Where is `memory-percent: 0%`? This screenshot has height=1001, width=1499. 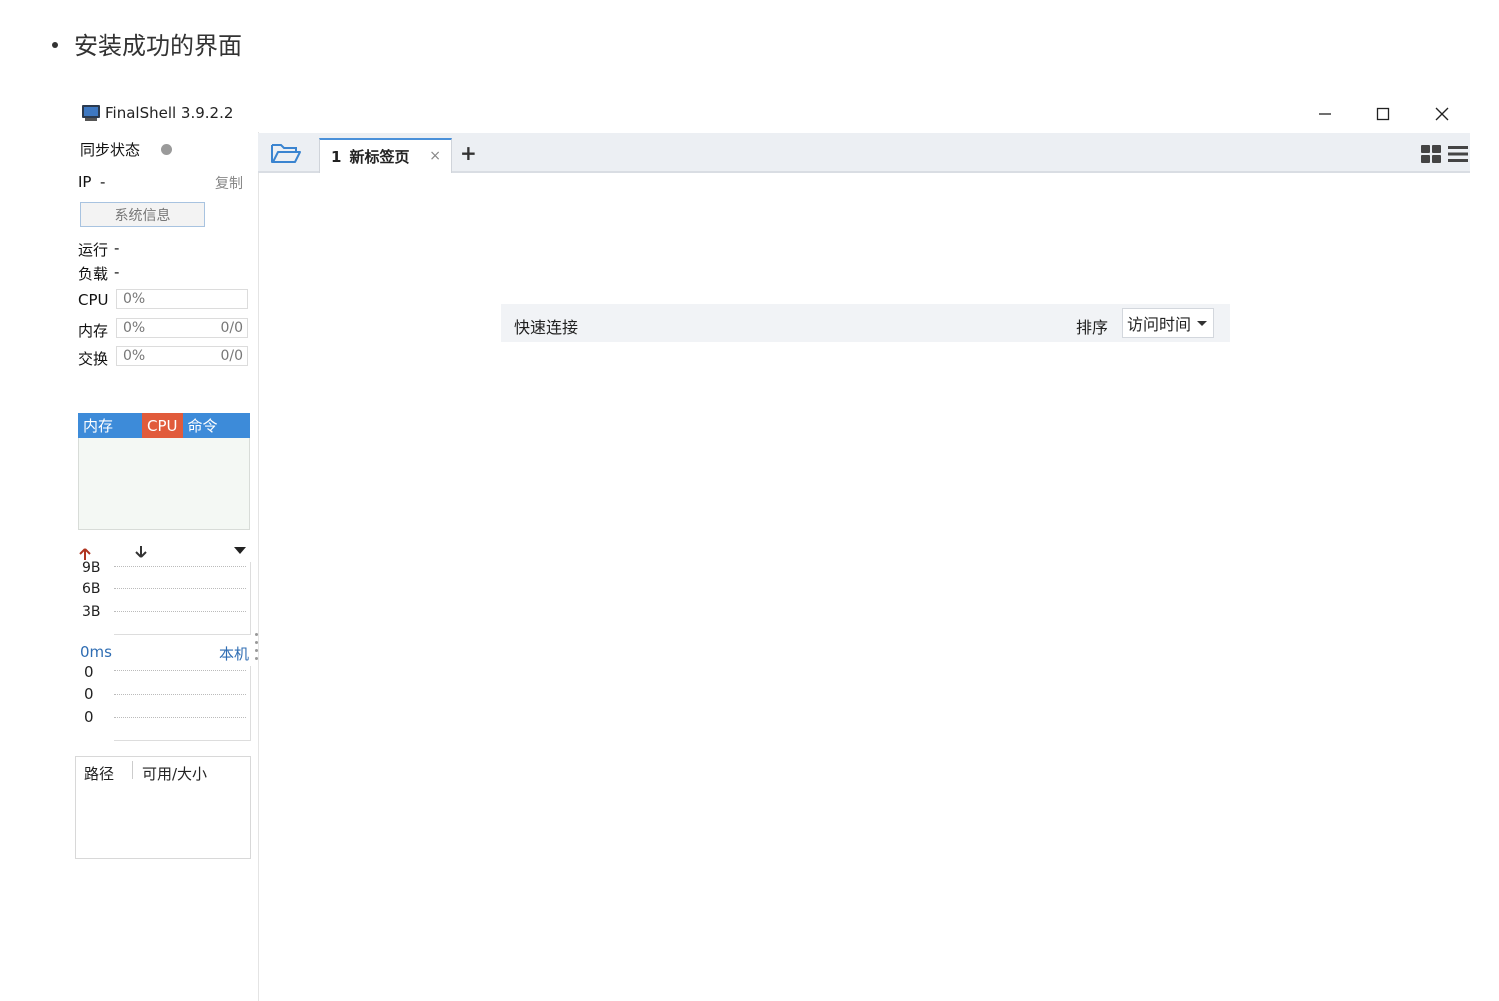 memory-percent: 0% is located at coordinates (134, 328).